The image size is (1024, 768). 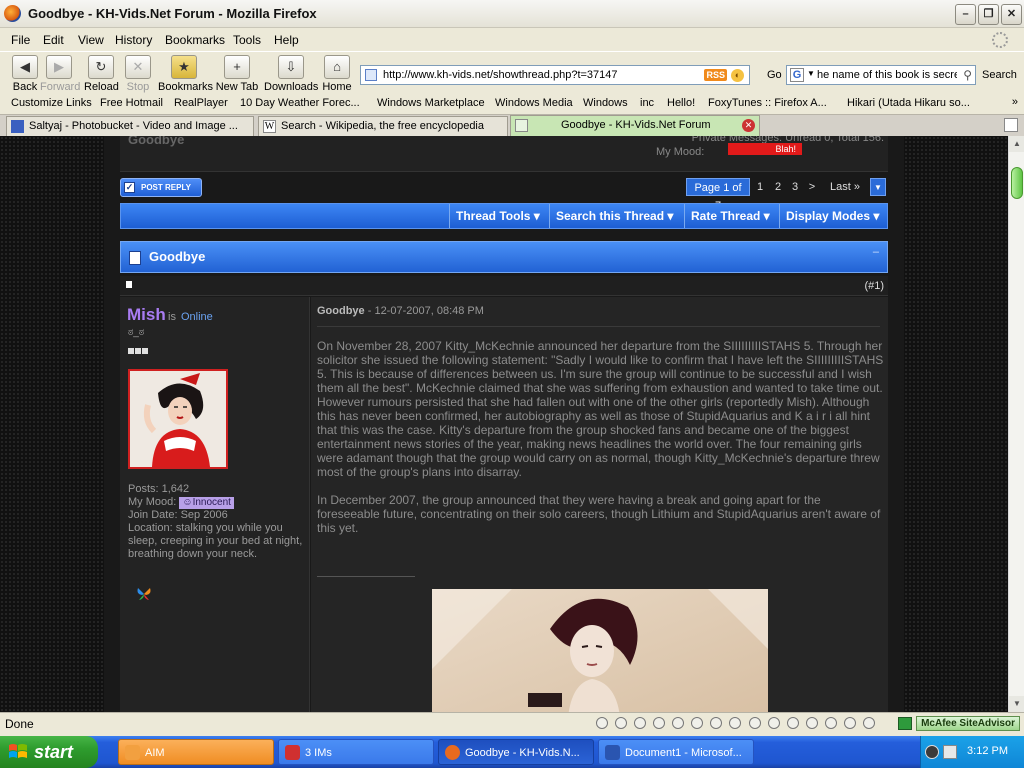 What do you see at coordinates (131, 103) in the screenshot?
I see `bookmark-item: Free Hotmail` at bounding box center [131, 103].